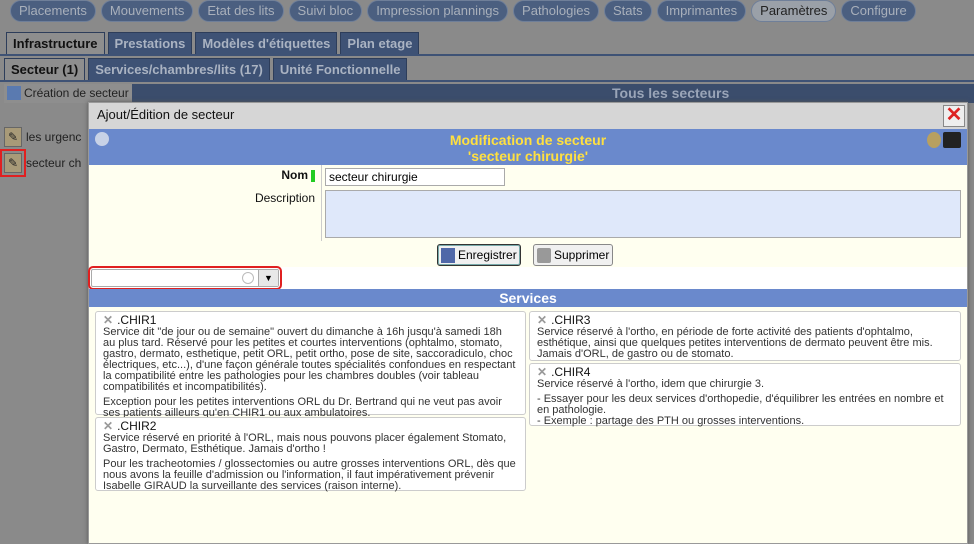  Describe the element at coordinates (878, 11) in the screenshot. I see `nav-configure: Configure` at that location.